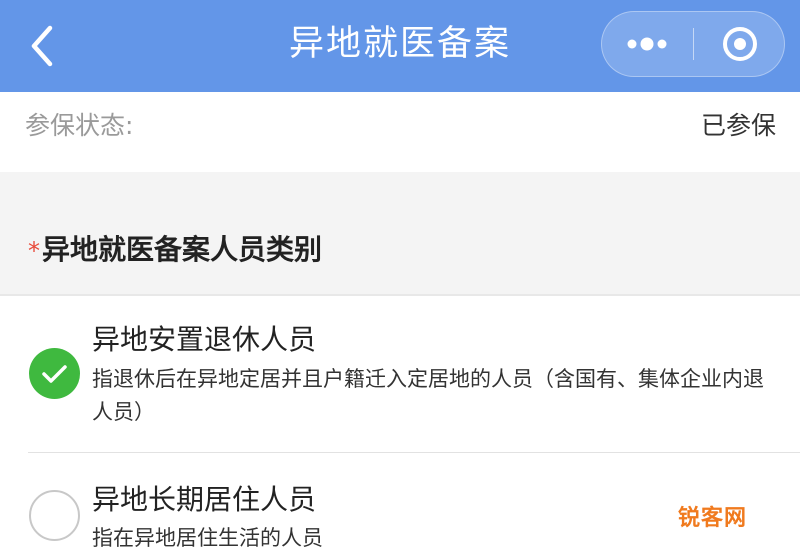 This screenshot has height=550, width=800. I want to click on insured-status-label: 参保状态:, so click(79, 125).